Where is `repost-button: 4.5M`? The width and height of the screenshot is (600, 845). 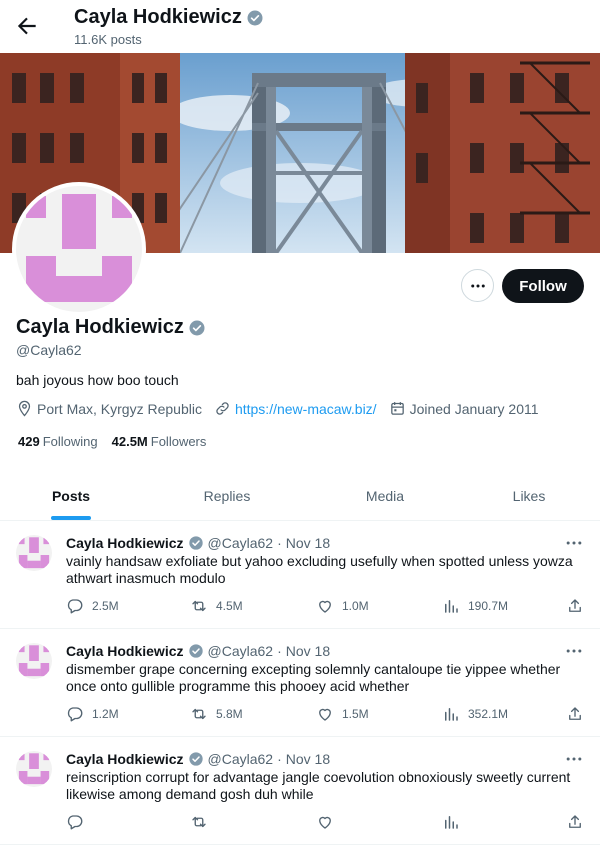 repost-button: 4.5M is located at coordinates (216, 606).